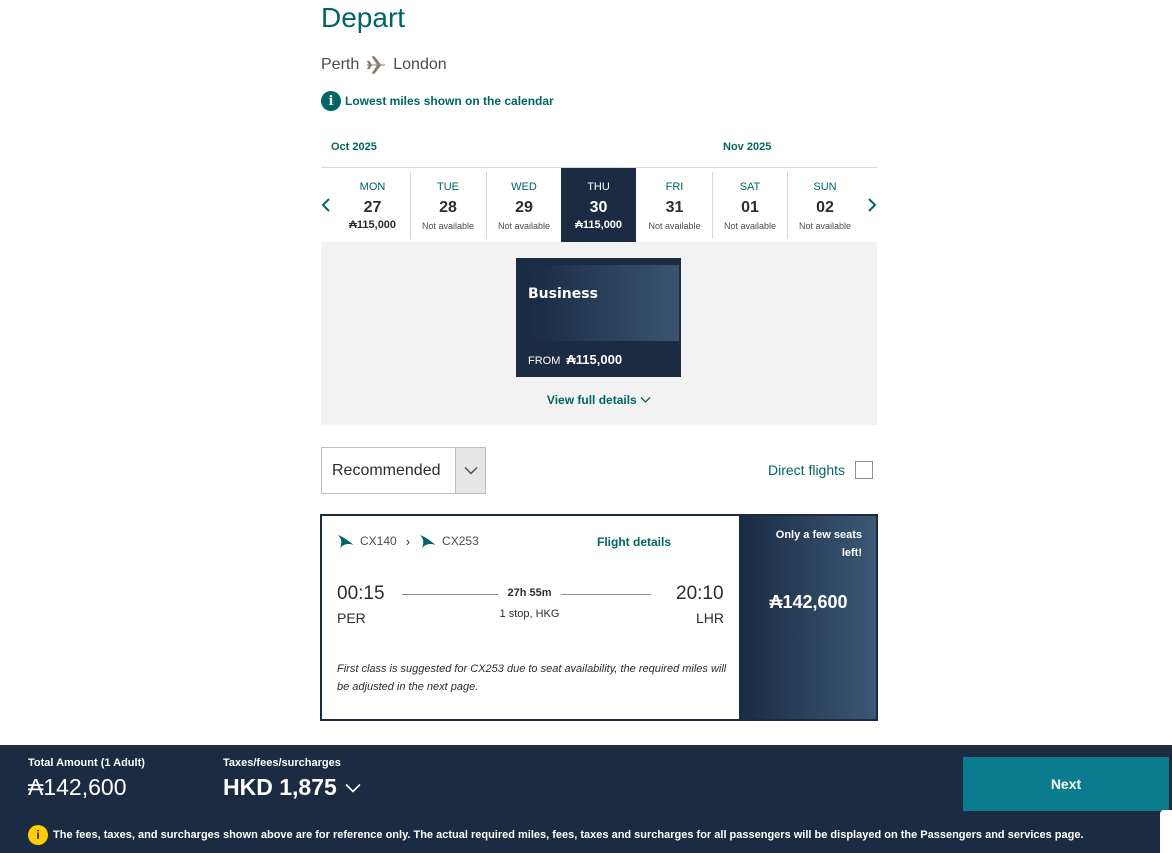 The width and height of the screenshot is (1172, 853). I want to click on seats-warning: Only a few seats left!, so click(818, 544).